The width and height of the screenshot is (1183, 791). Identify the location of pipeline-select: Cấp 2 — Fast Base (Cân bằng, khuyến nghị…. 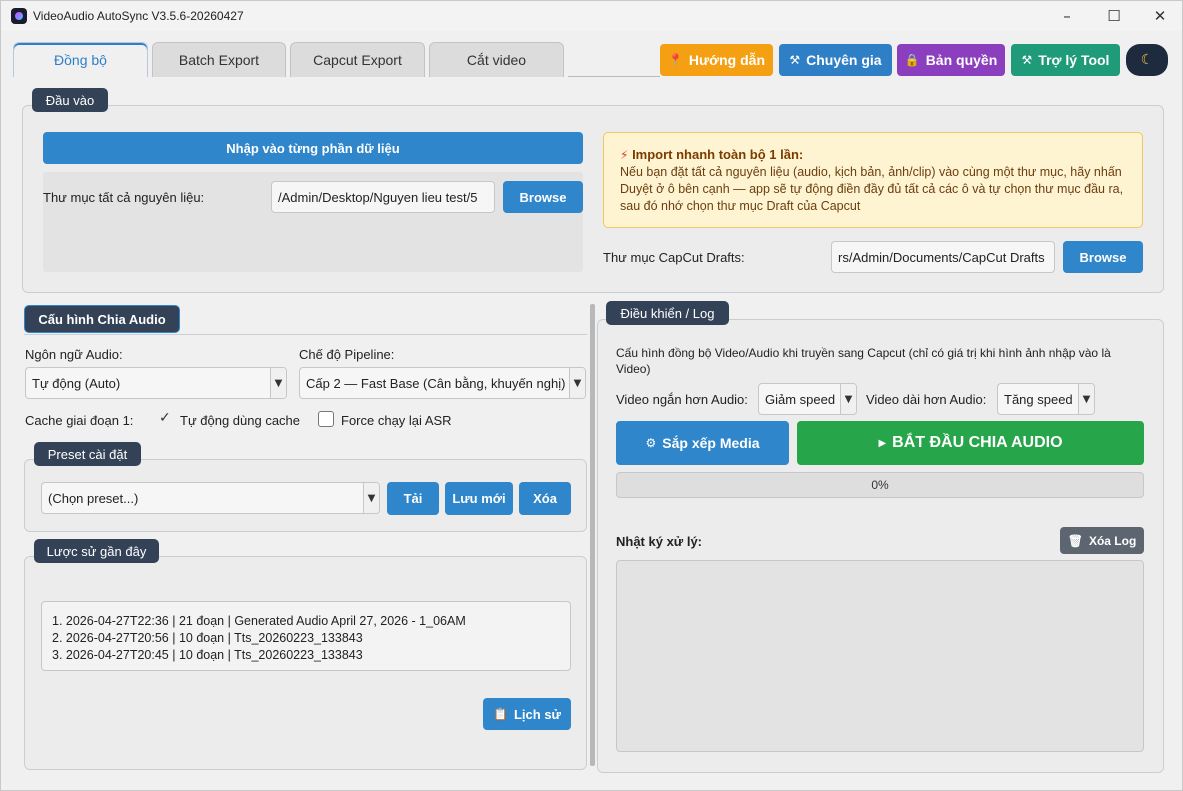
(442, 383).